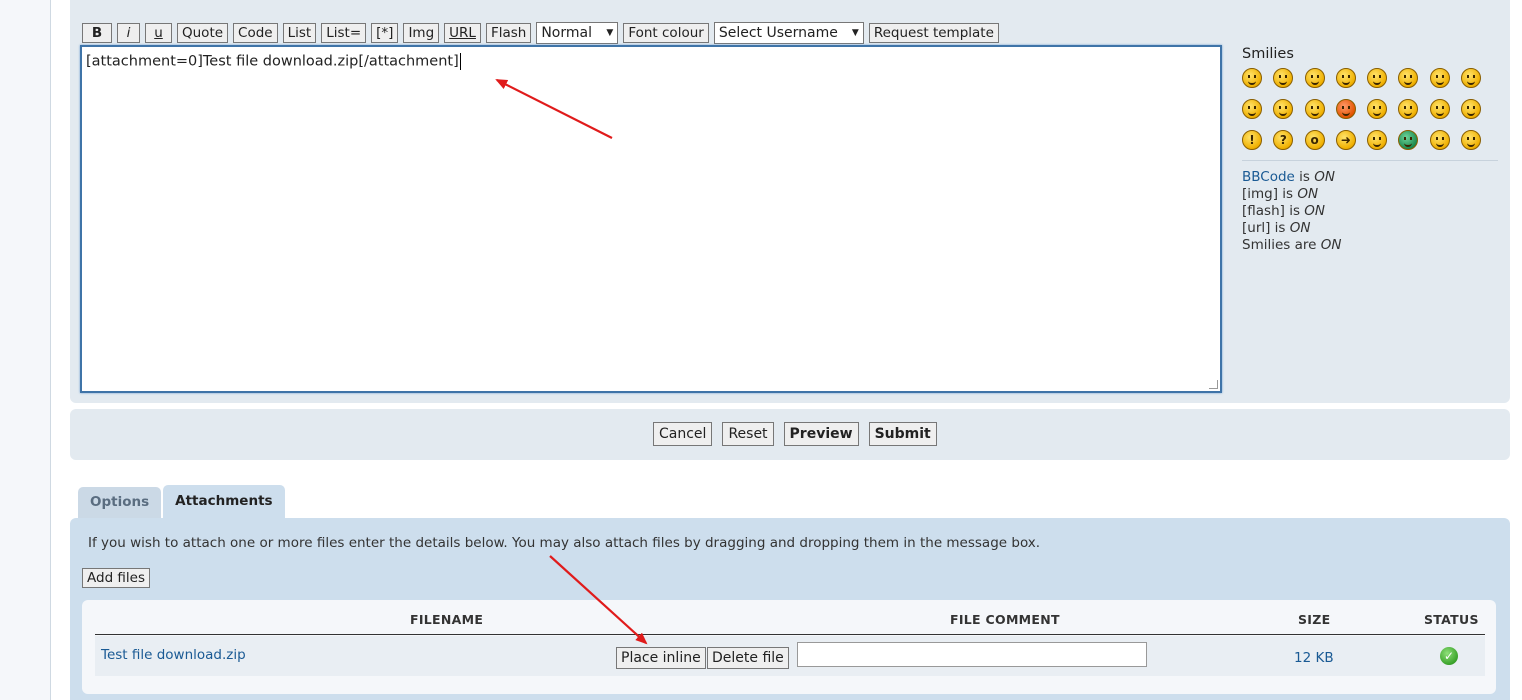 Image resolution: width=1522 pixels, height=700 pixels. What do you see at coordinates (1283, 140) in the screenshot?
I see `question-icon: ?` at bounding box center [1283, 140].